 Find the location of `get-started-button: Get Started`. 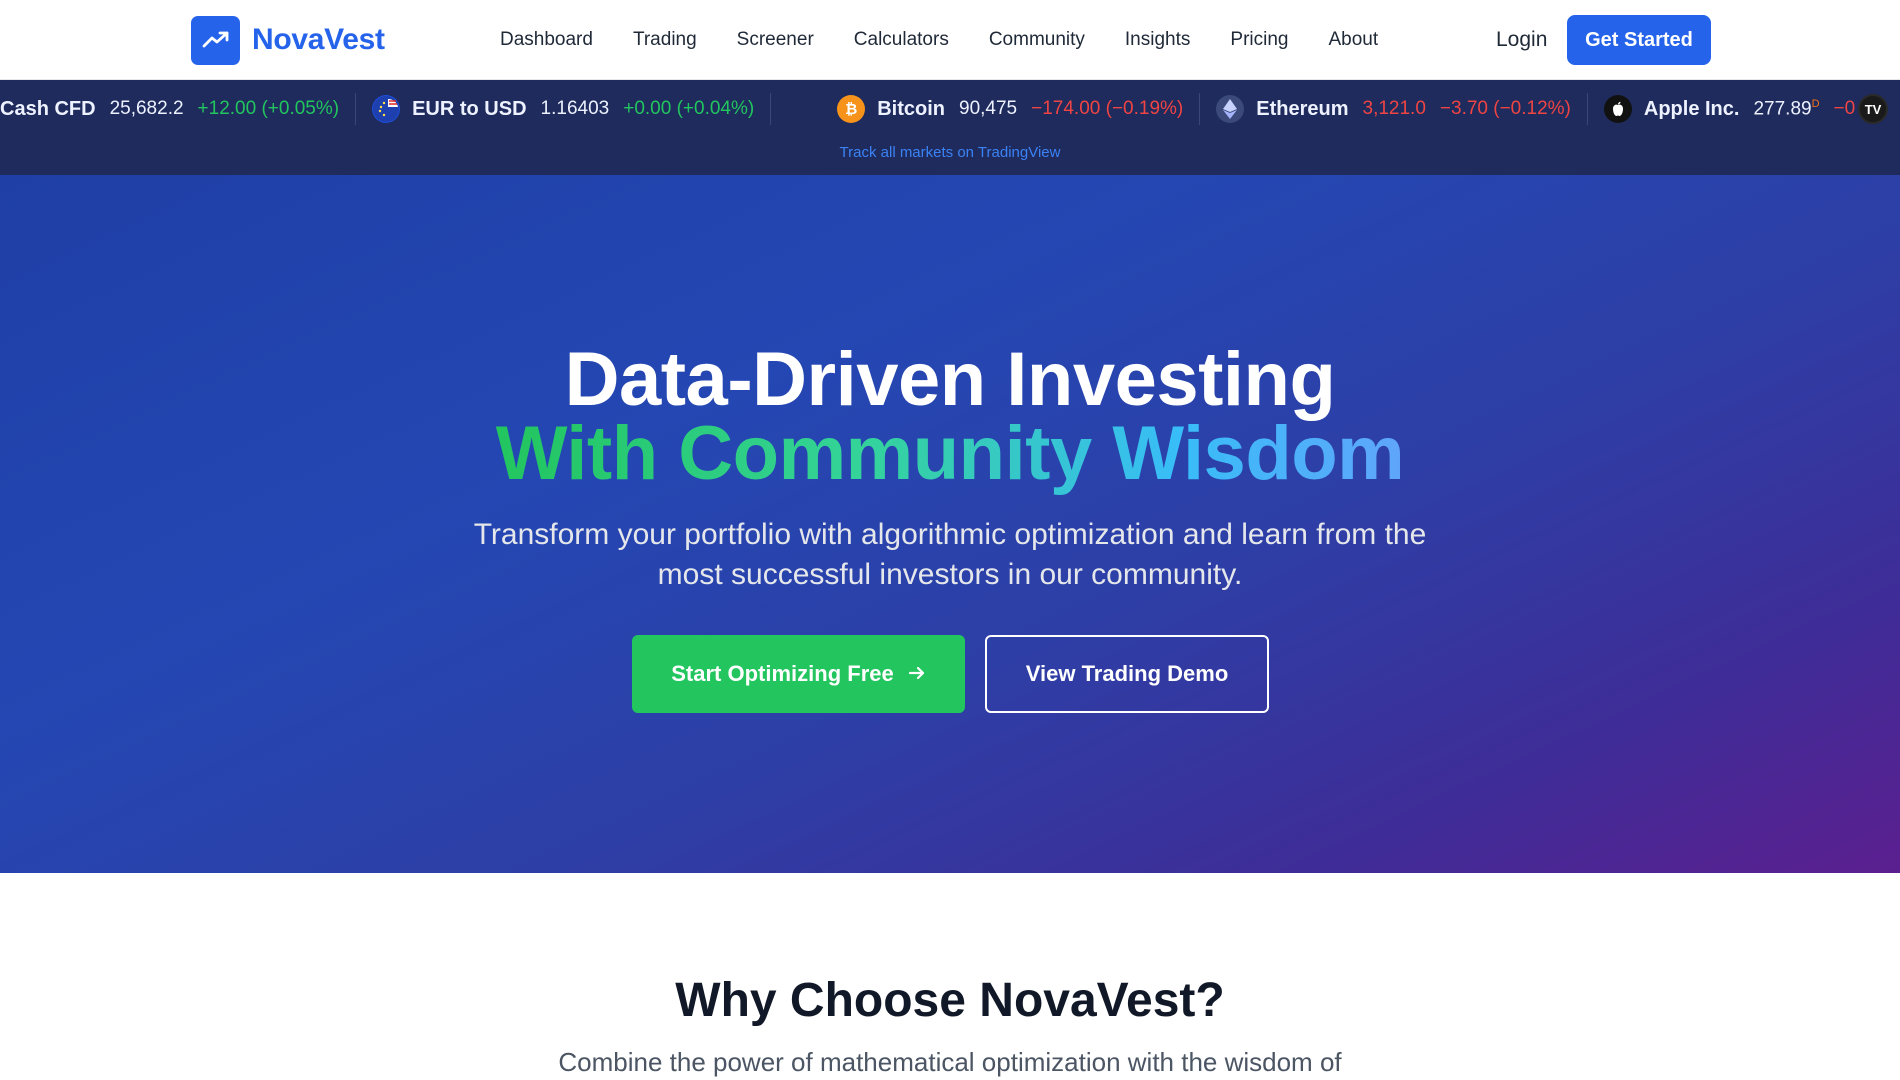

get-started-button: Get Started is located at coordinates (1639, 40).